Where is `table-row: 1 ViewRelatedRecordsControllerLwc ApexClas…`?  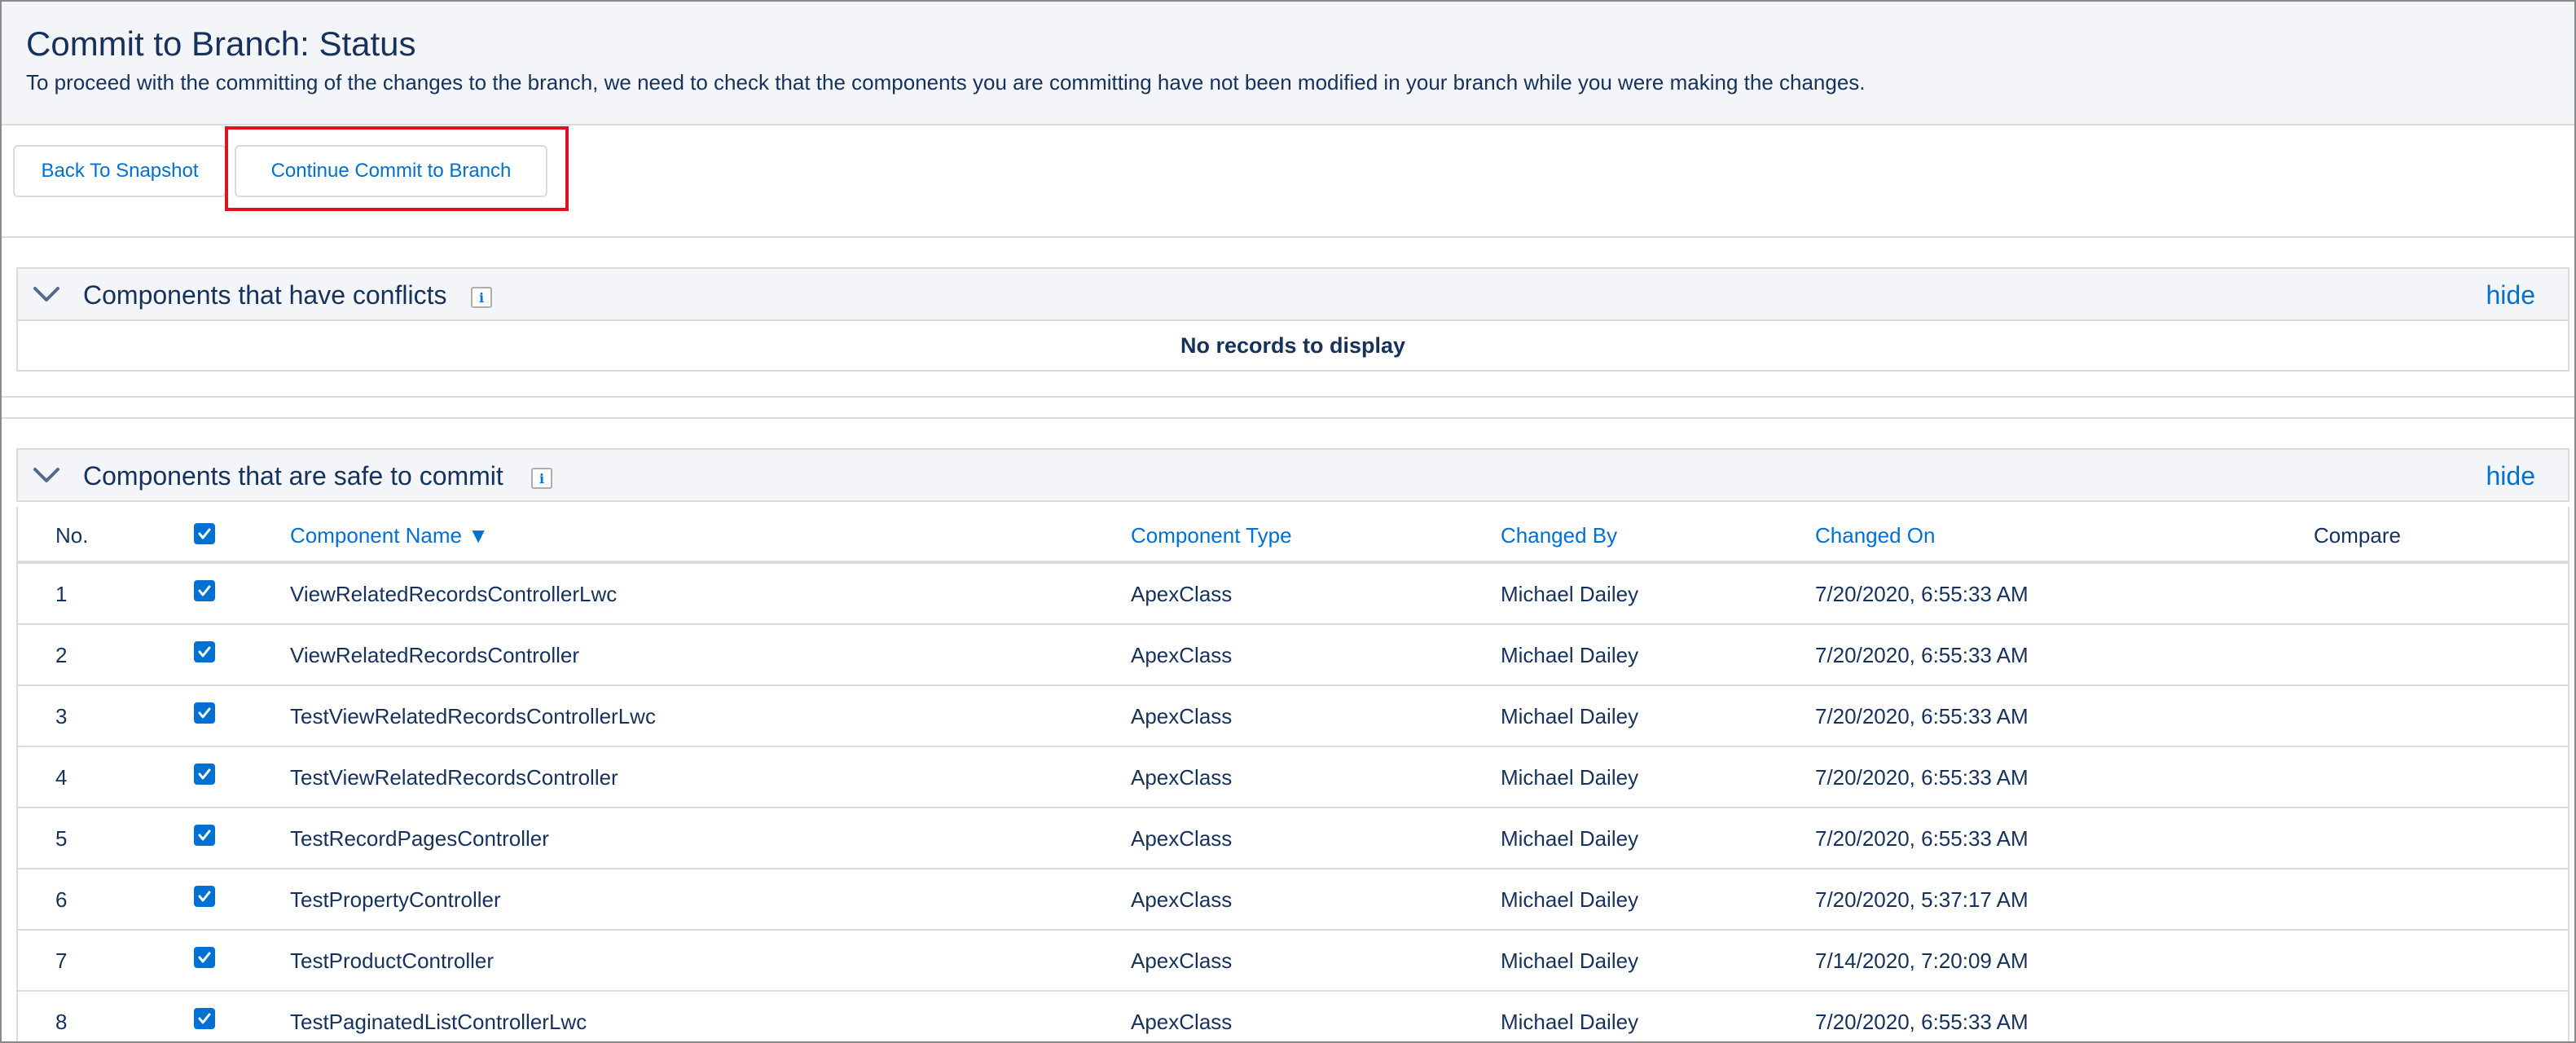 table-row: 1 ViewRelatedRecordsControllerLwc ApexClas… is located at coordinates (1293, 595).